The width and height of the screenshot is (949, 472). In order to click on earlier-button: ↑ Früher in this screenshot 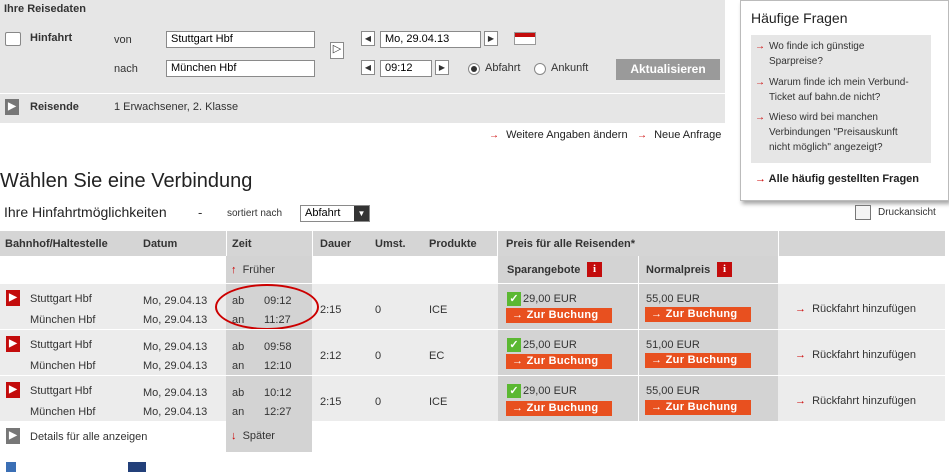, I will do `click(253, 270)`.